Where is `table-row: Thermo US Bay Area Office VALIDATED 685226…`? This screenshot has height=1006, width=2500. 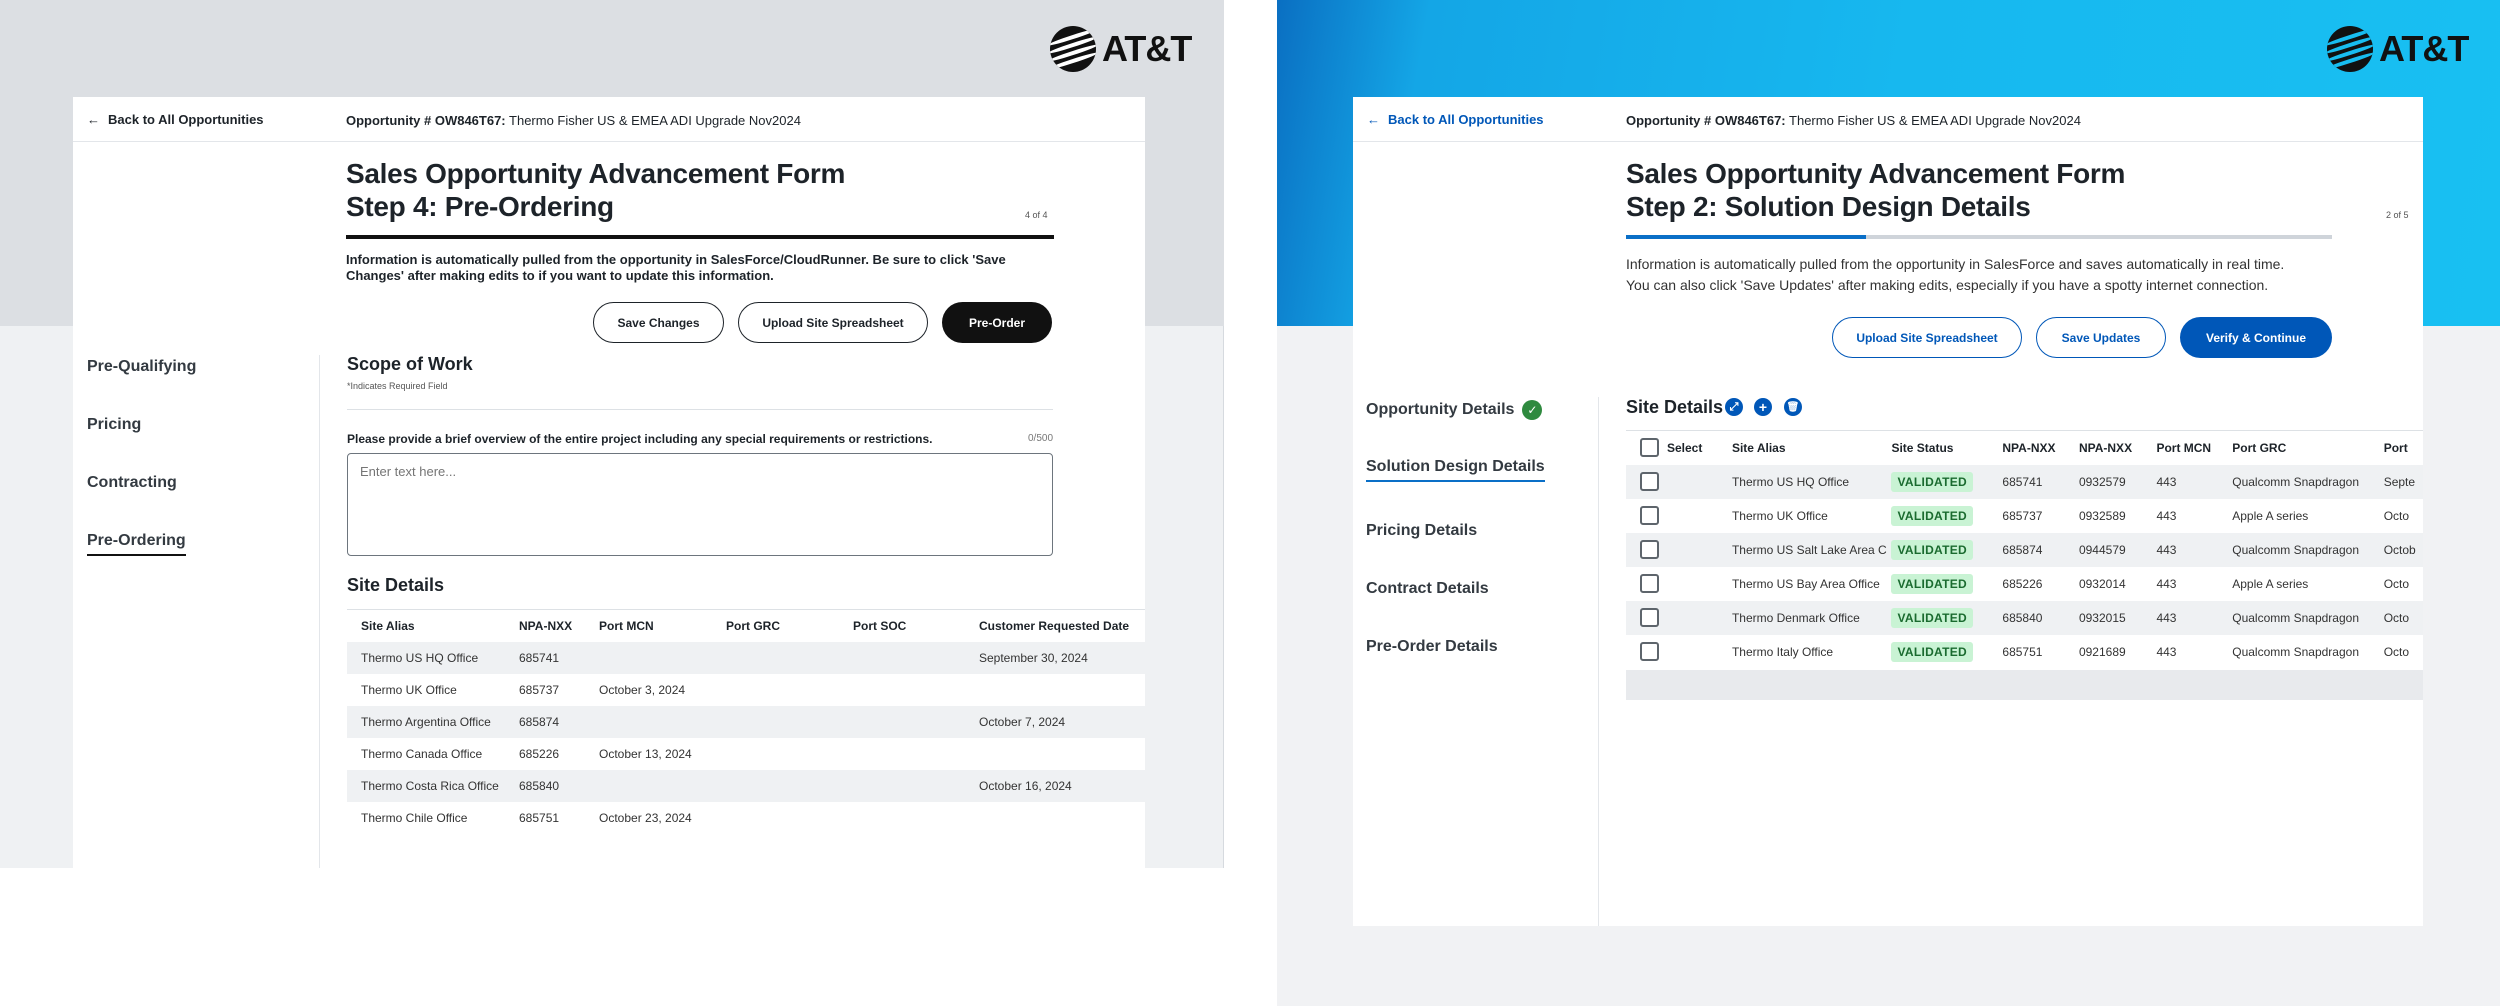
table-row: Thermo US Bay Area Office VALIDATED 685226… is located at coordinates (2024, 584).